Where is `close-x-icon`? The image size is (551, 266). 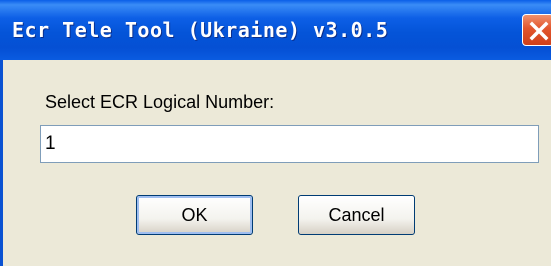 close-x-icon is located at coordinates (539, 31).